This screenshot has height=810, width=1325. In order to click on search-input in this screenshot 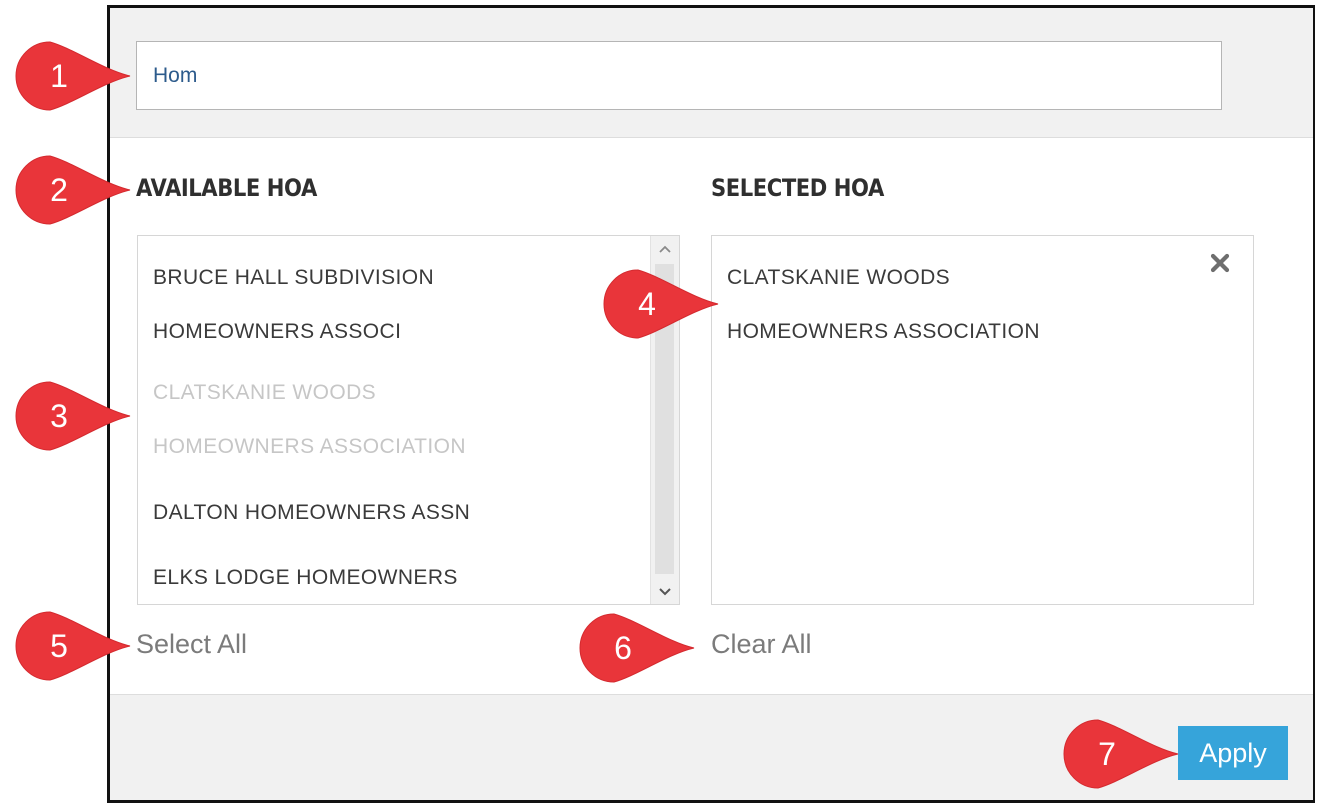, I will do `click(679, 75)`.